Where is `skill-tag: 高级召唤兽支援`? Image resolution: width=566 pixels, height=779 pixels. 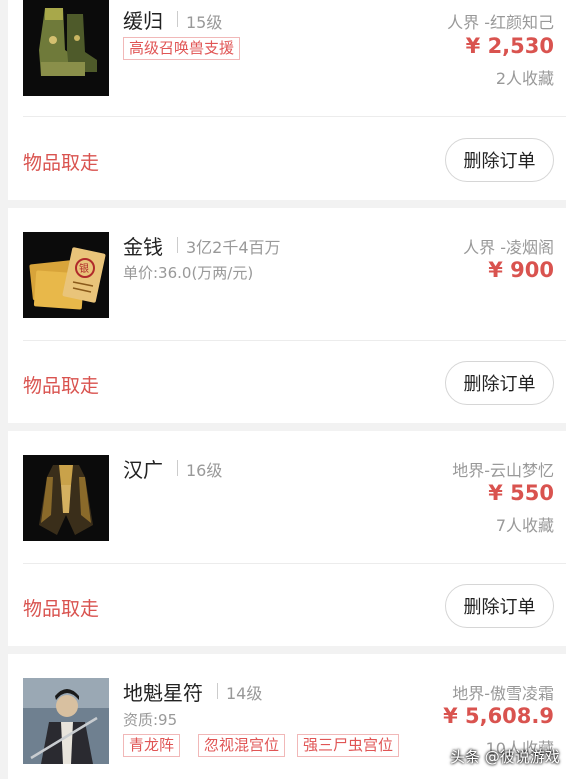 skill-tag: 高级召唤兽支援 is located at coordinates (182, 48).